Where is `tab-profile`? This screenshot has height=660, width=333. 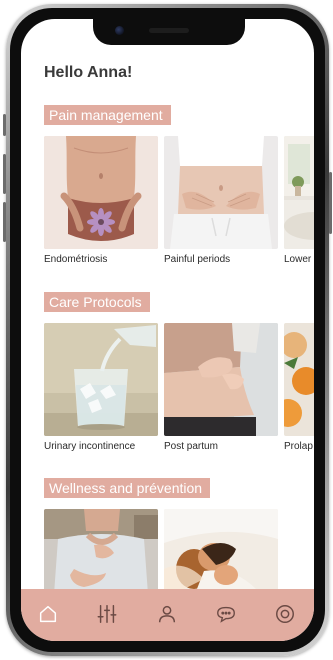
tab-profile is located at coordinates (167, 614).